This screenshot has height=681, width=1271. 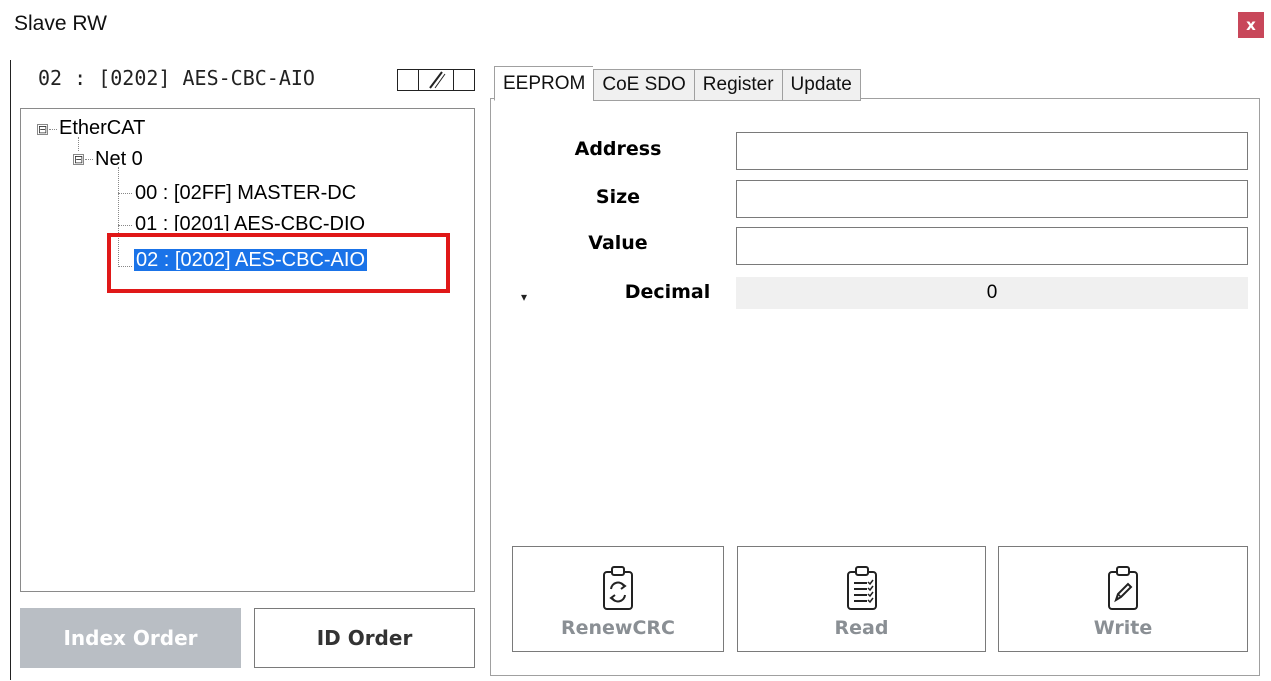 What do you see at coordinates (618, 588) in the screenshot?
I see `clipboard-refresh-icon` at bounding box center [618, 588].